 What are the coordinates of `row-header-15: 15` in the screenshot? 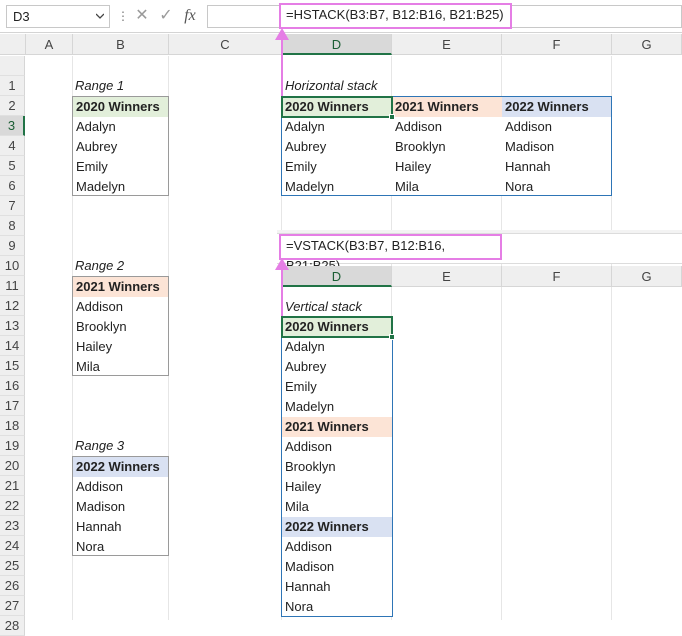 It's located at (12, 366).